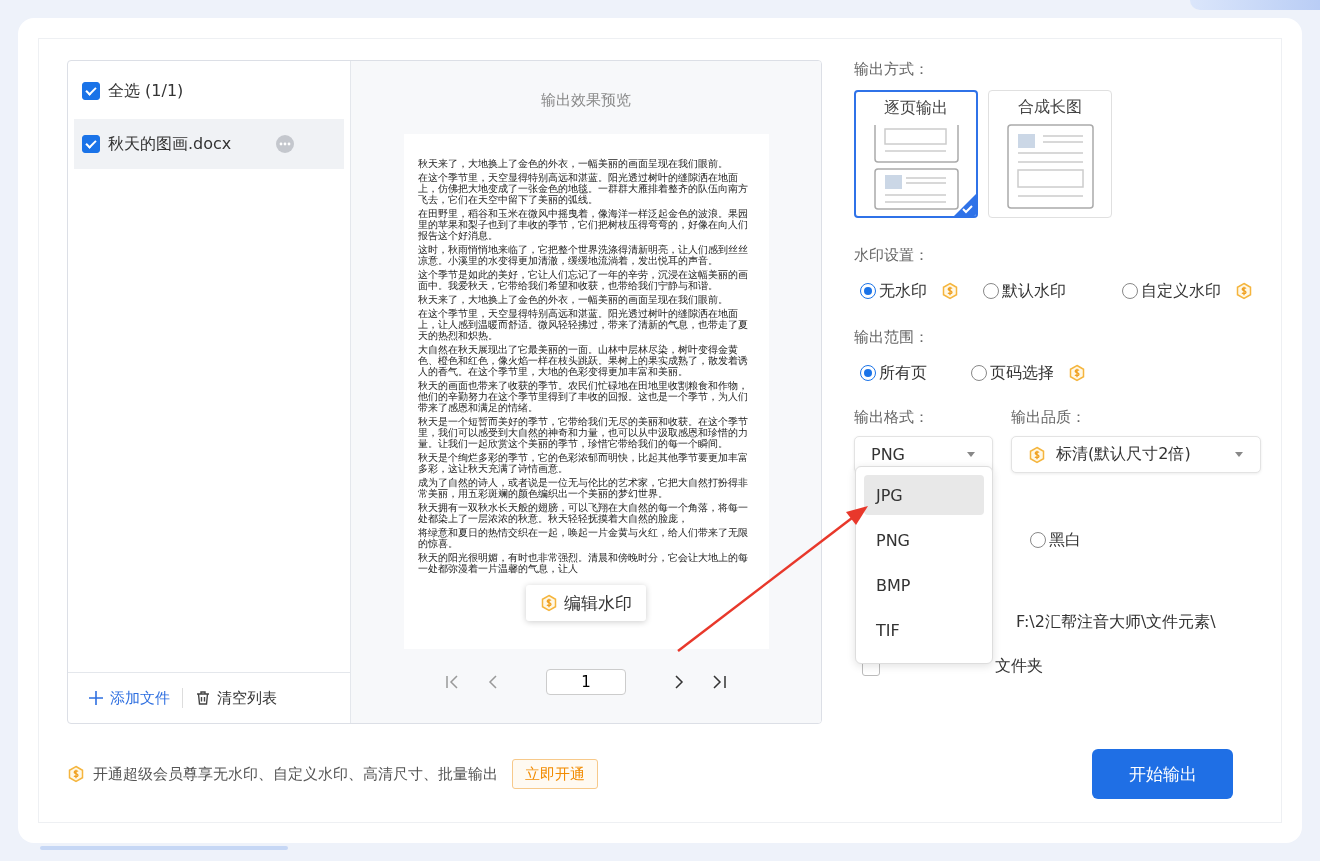 Image resolution: width=1320 pixels, height=861 pixels. Describe the element at coordinates (1136, 454) in the screenshot. I see `quality-dropdown: 标清(默认尺寸2倍)` at that location.